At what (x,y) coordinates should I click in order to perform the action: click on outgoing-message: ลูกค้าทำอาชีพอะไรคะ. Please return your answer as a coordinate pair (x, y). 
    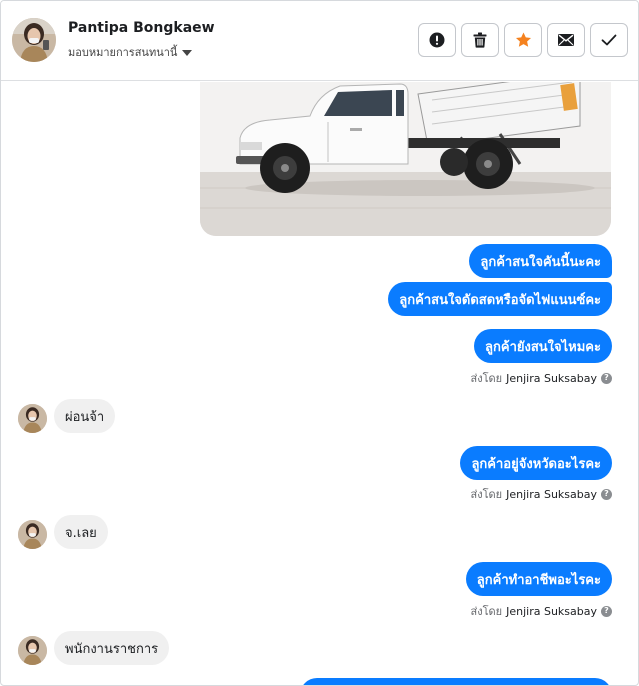
    Looking at the image, I should click on (538, 579).